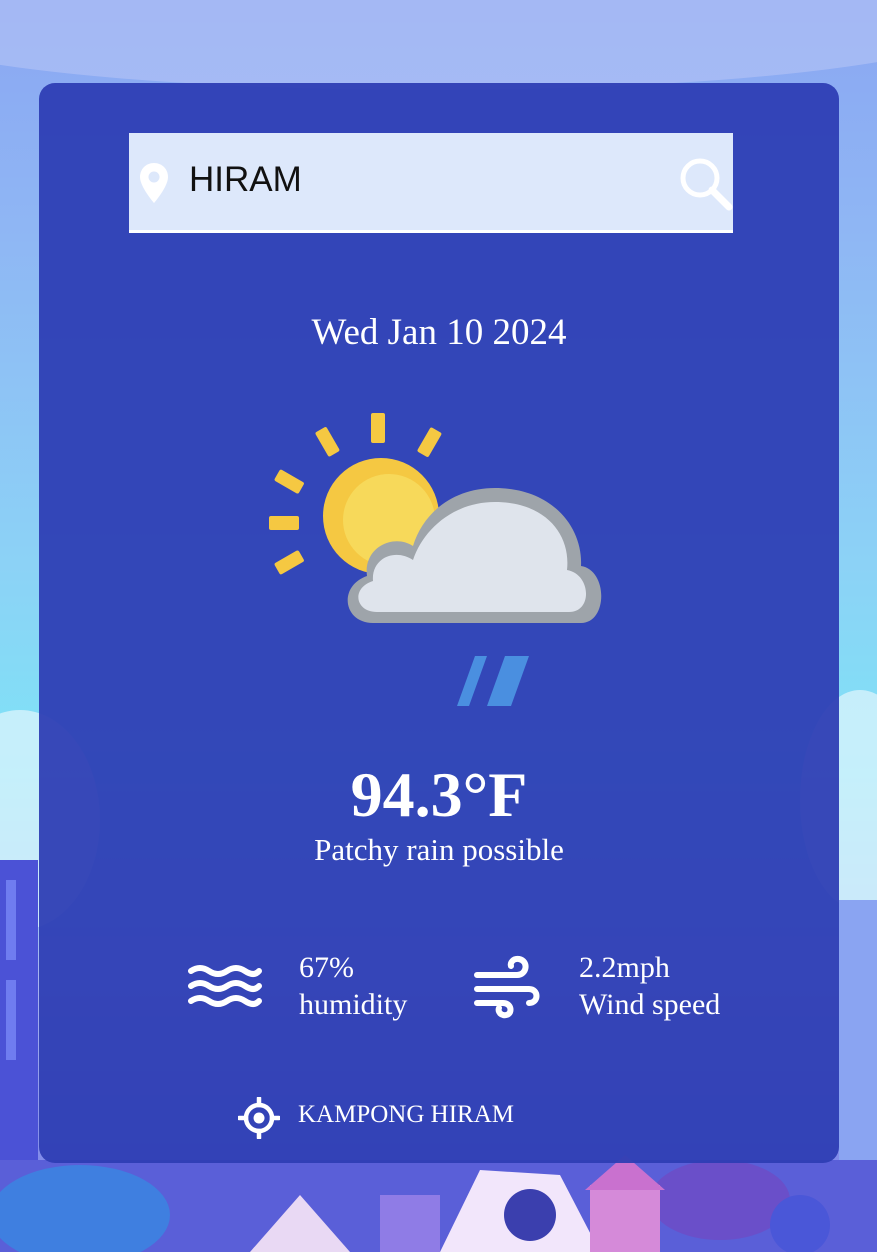  I want to click on temperature: 94.3°F, so click(439, 794).